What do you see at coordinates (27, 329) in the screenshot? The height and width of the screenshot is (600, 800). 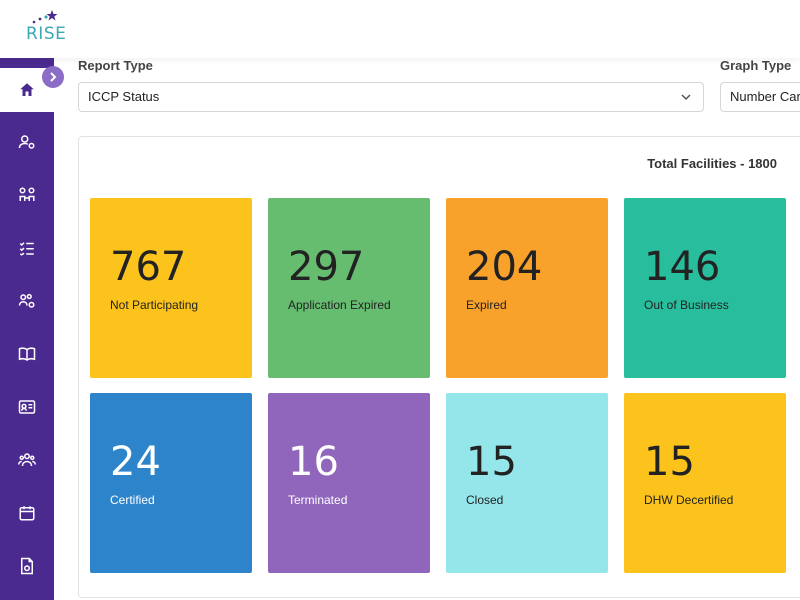 I see `sidebar` at bounding box center [27, 329].